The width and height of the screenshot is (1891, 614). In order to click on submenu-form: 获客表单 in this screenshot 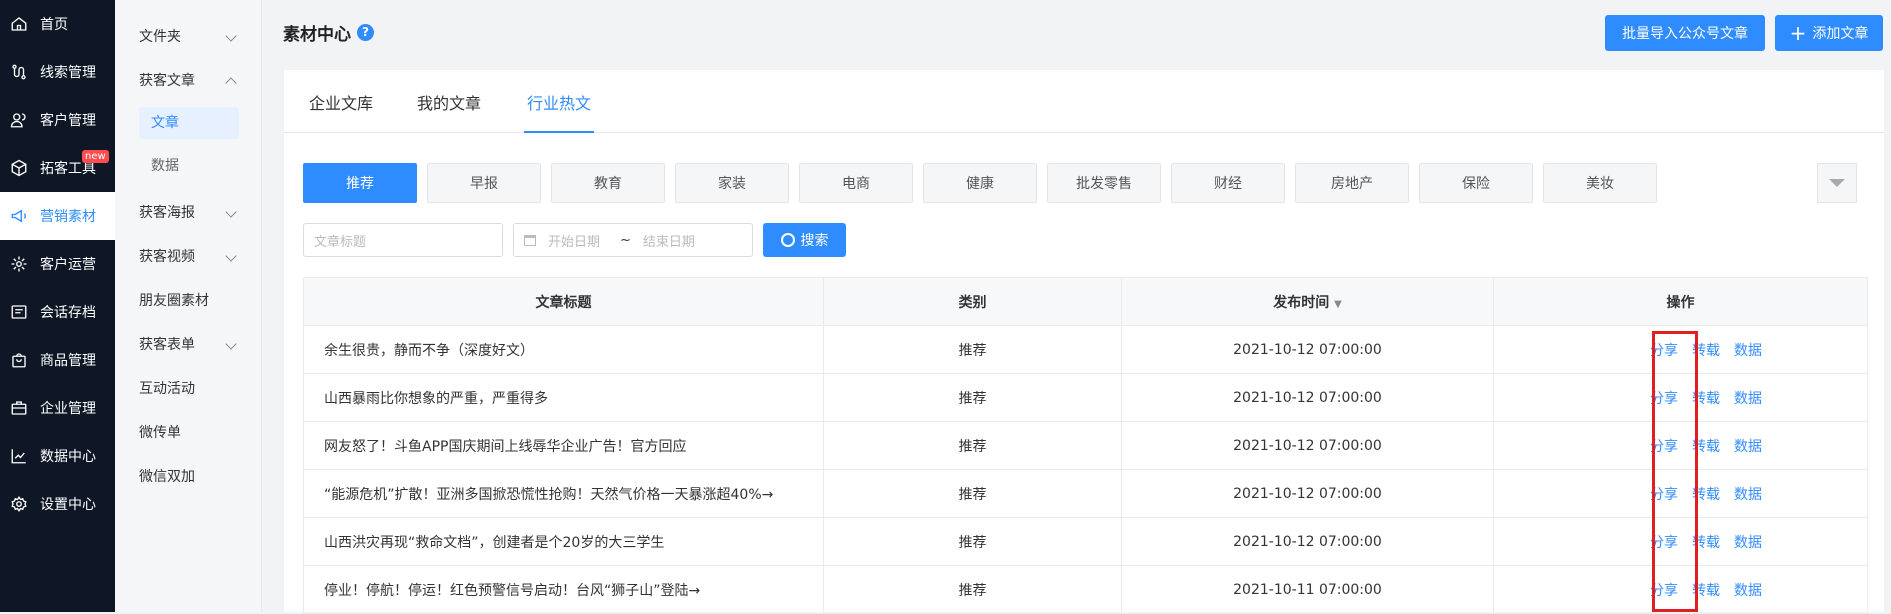, I will do `click(189, 344)`.